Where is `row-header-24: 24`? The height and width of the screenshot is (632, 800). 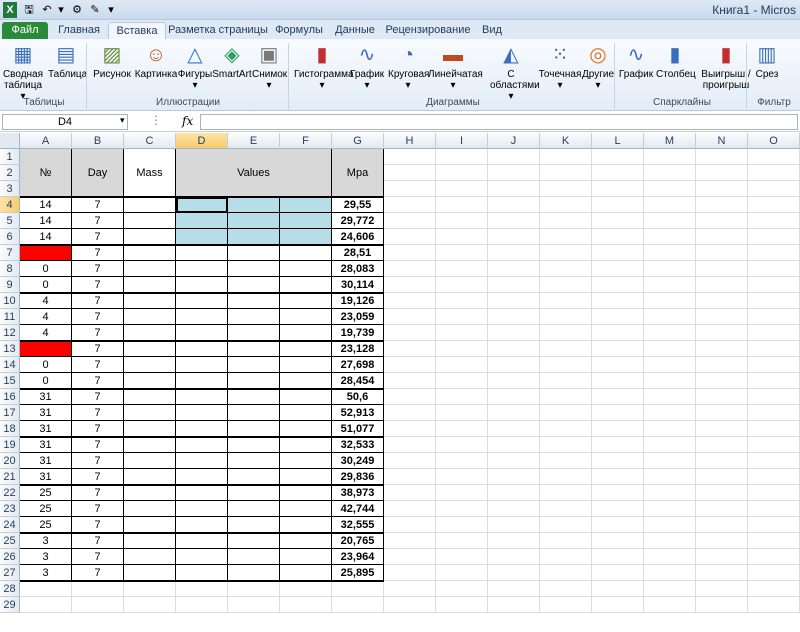 row-header-24: 24 is located at coordinates (10, 525).